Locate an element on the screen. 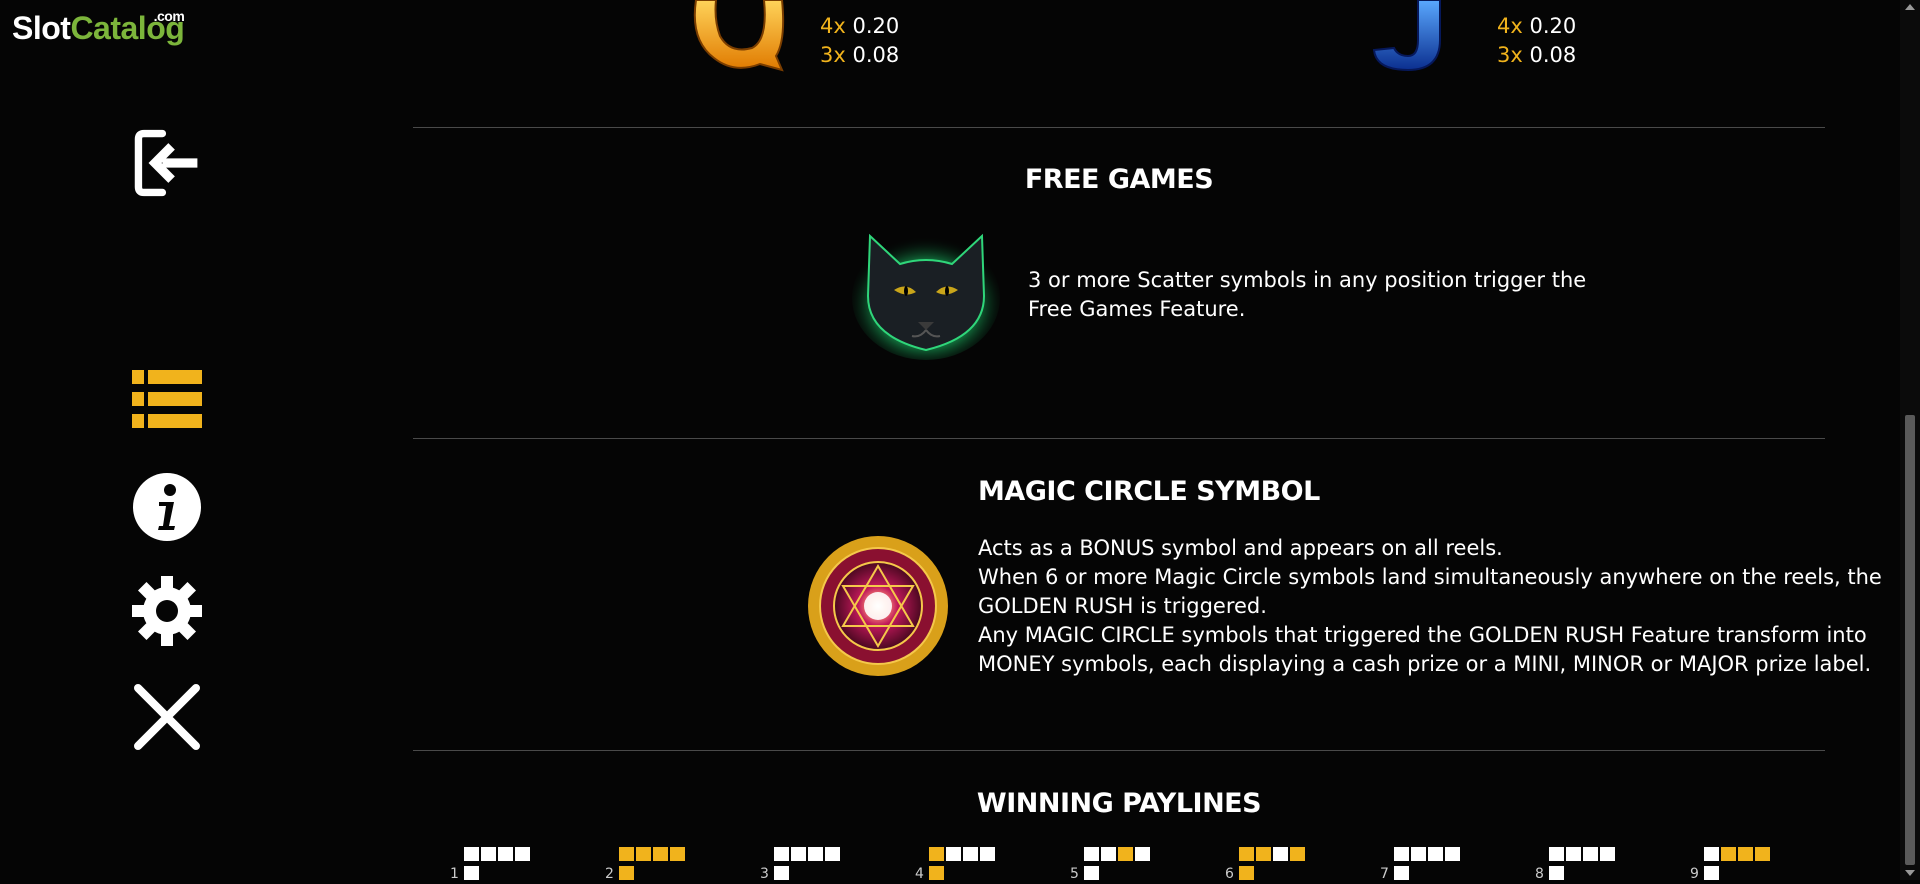 This screenshot has width=1920, height=884. logo-text-slot: Slot is located at coordinates (41, 28).